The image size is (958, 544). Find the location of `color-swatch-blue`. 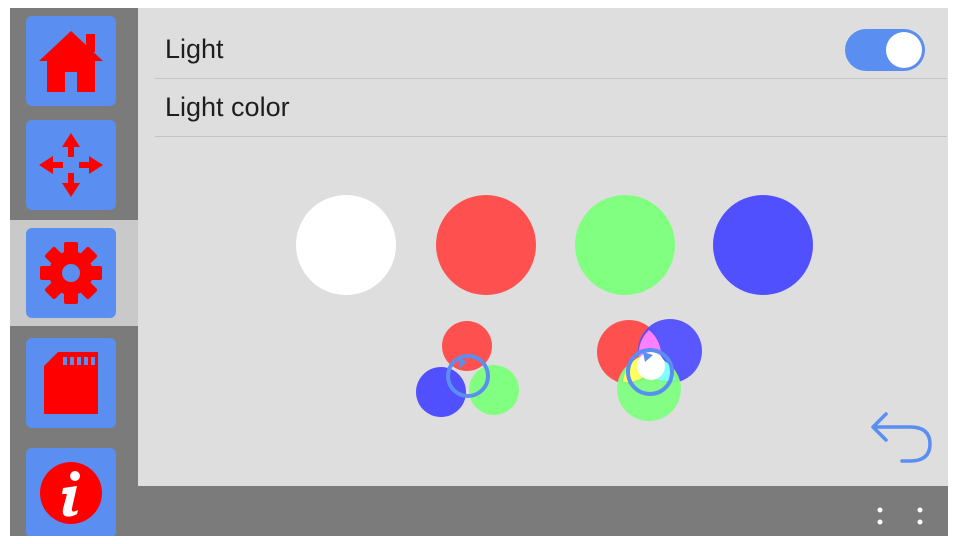

color-swatch-blue is located at coordinates (763, 245).